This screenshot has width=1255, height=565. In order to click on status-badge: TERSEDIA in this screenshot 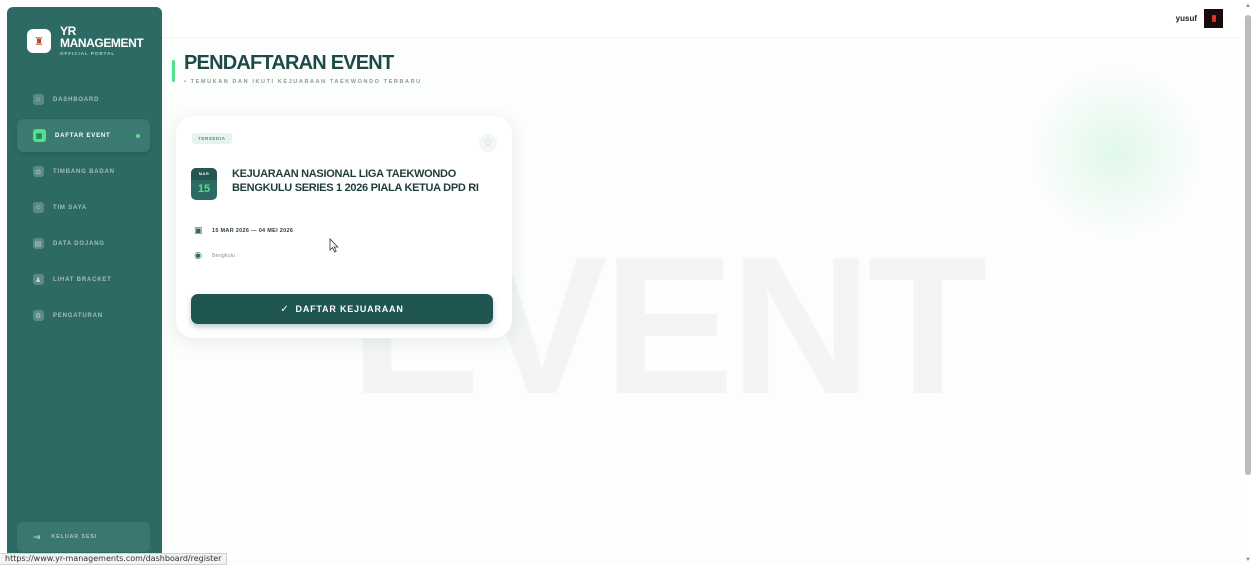, I will do `click(212, 138)`.